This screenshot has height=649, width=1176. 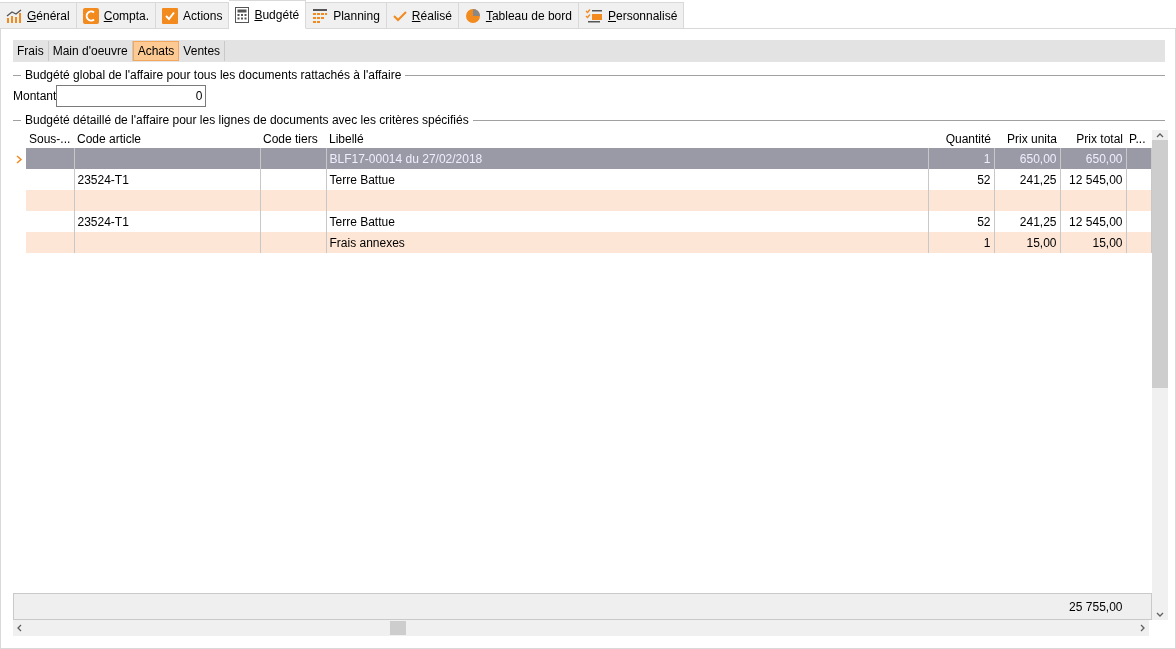 What do you see at coordinates (293, 139) in the screenshot?
I see `column-header: Code tiers` at bounding box center [293, 139].